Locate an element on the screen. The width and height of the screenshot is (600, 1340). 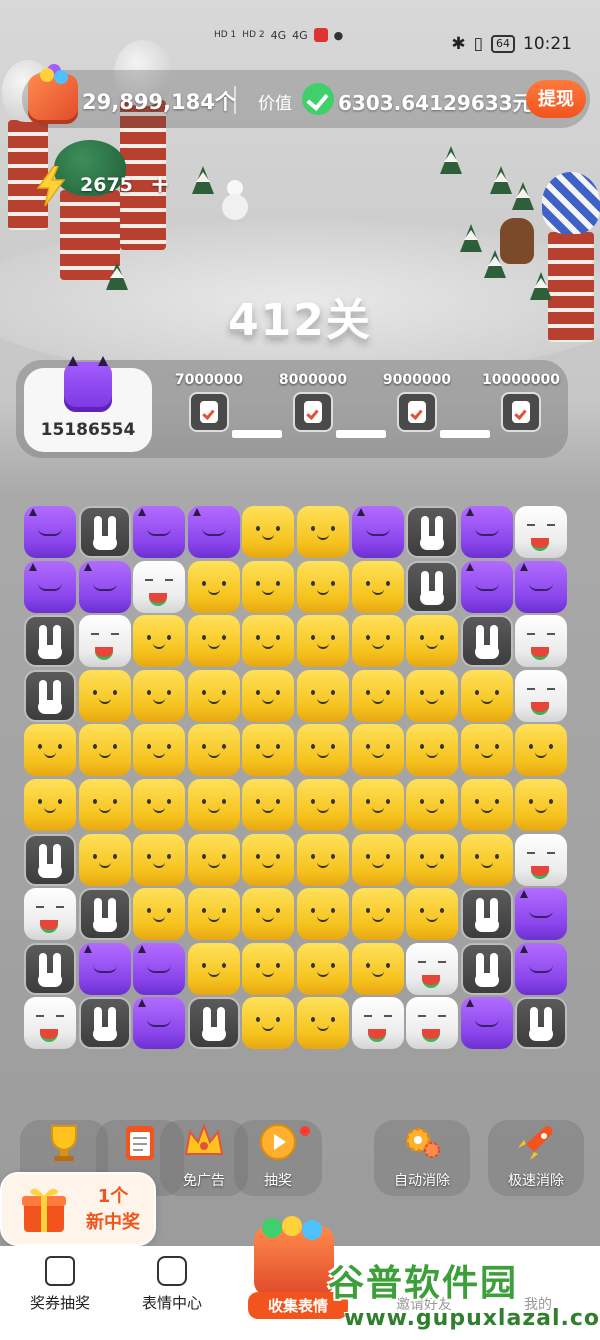
collect-emoji-button: 收集表情 is located at coordinates (298, 1269).